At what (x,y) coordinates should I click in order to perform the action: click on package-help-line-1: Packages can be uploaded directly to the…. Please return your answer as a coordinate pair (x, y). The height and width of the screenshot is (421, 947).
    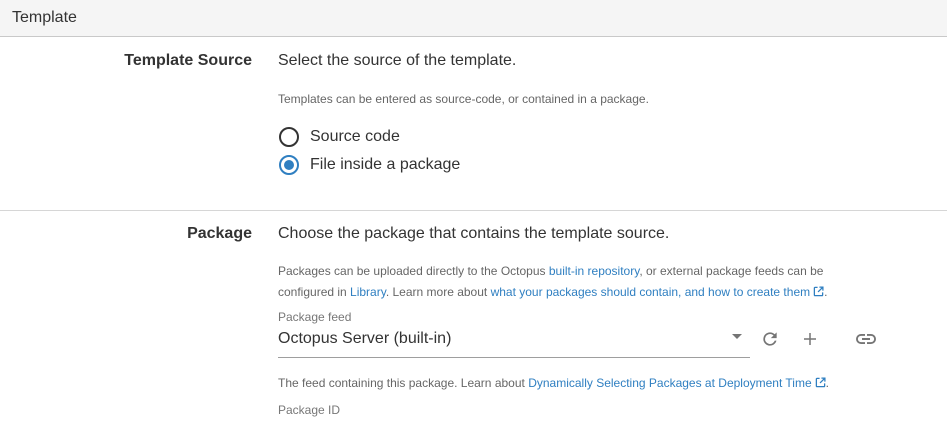
    Looking at the image, I should click on (550, 271).